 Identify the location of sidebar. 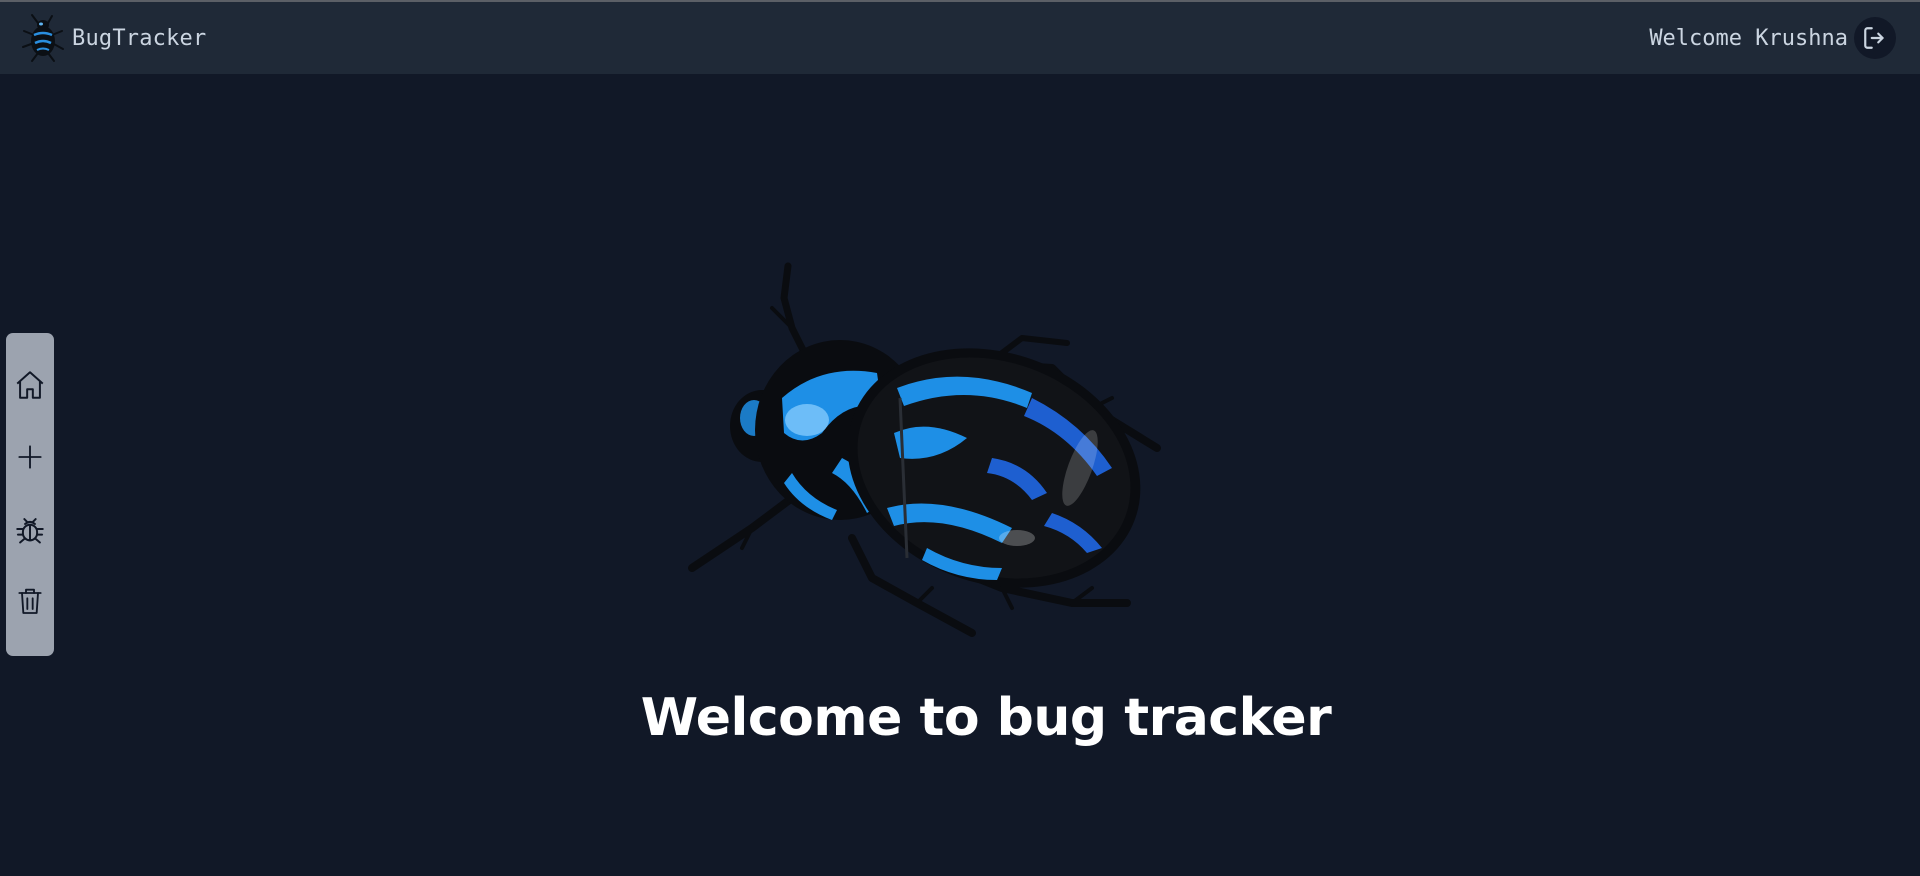
(30, 494).